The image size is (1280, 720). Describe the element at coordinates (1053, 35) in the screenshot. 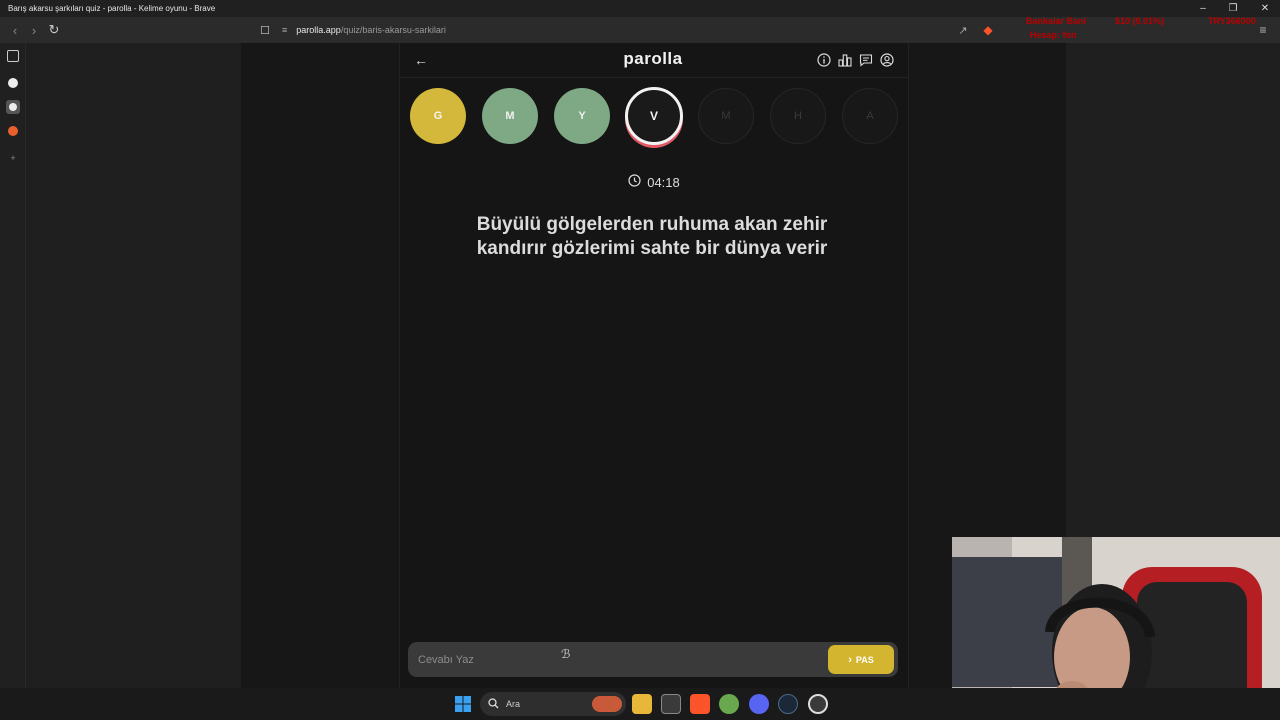

I see `overlay-text-2: Hesap: fon` at that location.